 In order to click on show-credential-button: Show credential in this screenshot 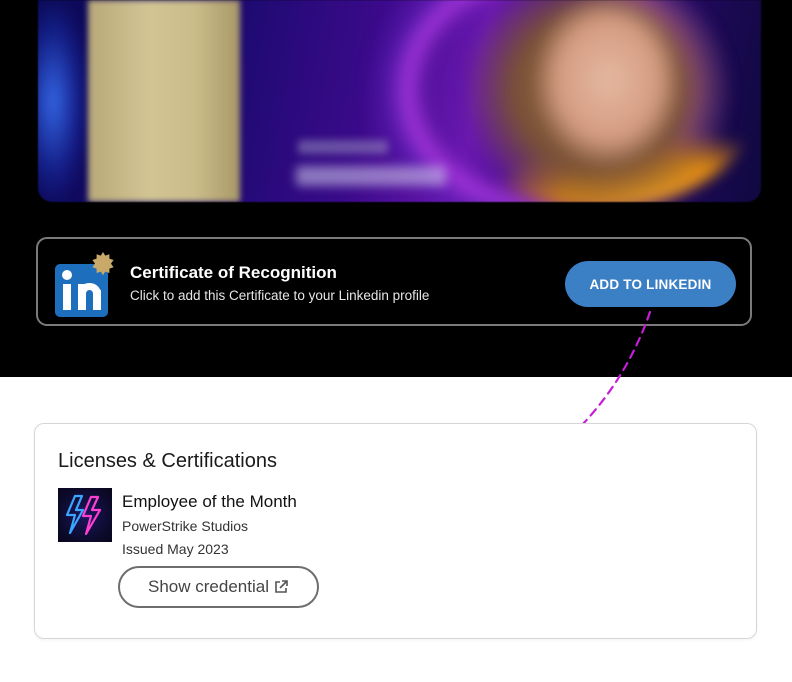, I will do `click(218, 587)`.